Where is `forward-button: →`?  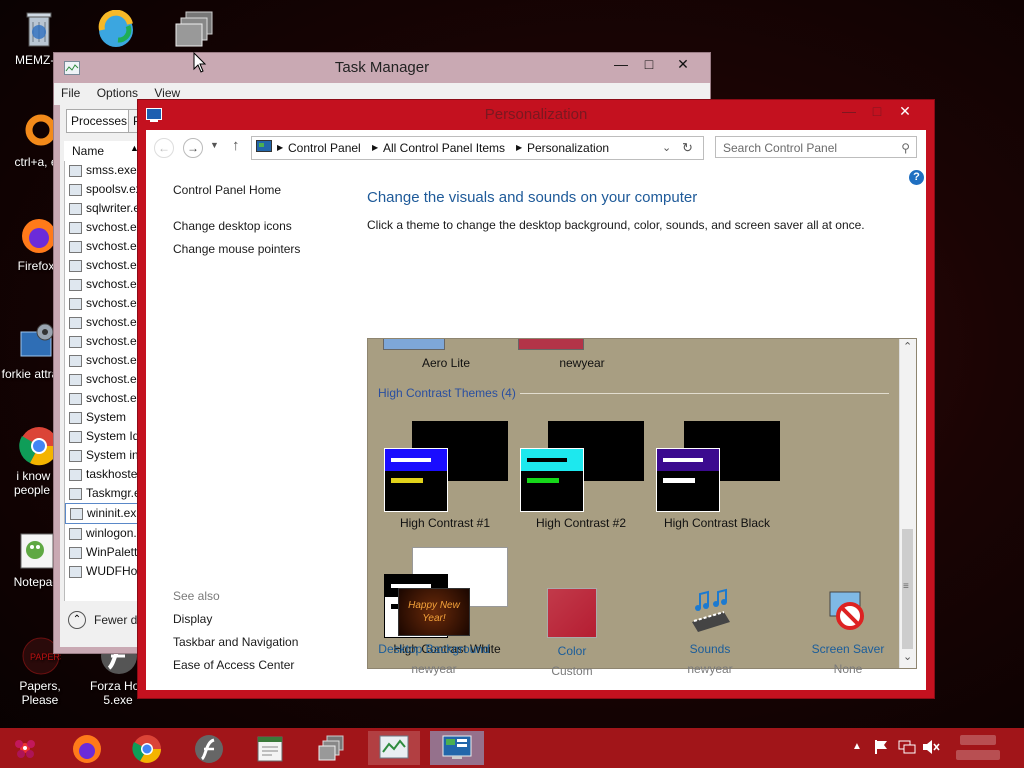 forward-button: → is located at coordinates (193, 148).